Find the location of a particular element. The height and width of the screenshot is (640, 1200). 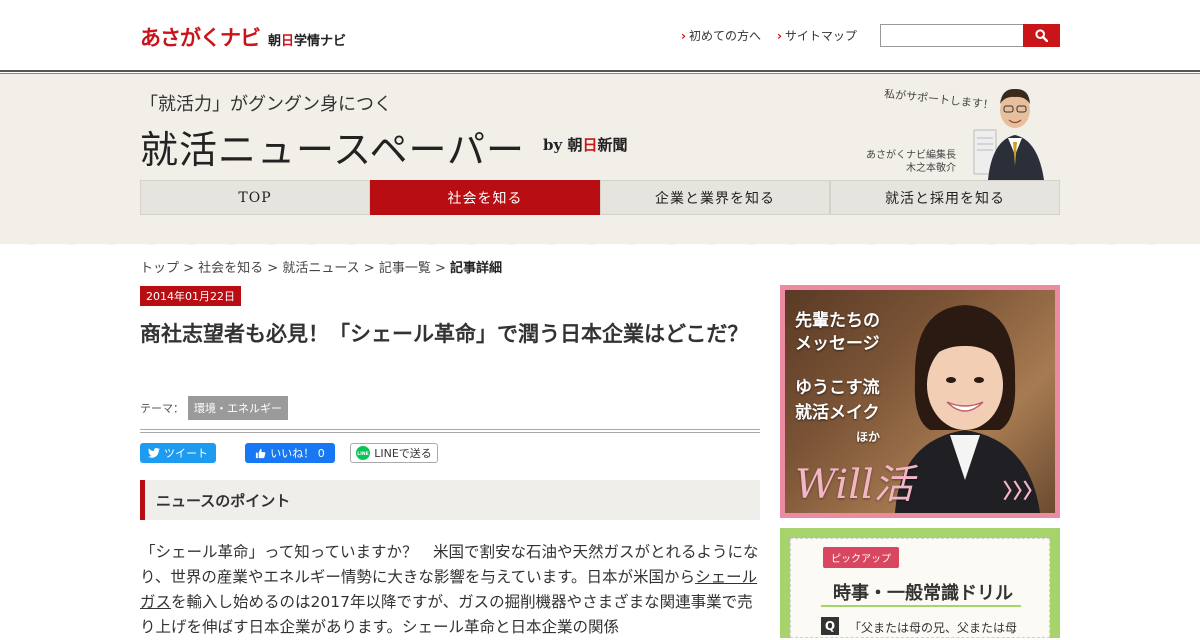

will-katsu-banner-image: 先輩たちの メッセージ ゆうこす流 就活メイク ほか Will活 〉〉〉 is located at coordinates (920, 401).